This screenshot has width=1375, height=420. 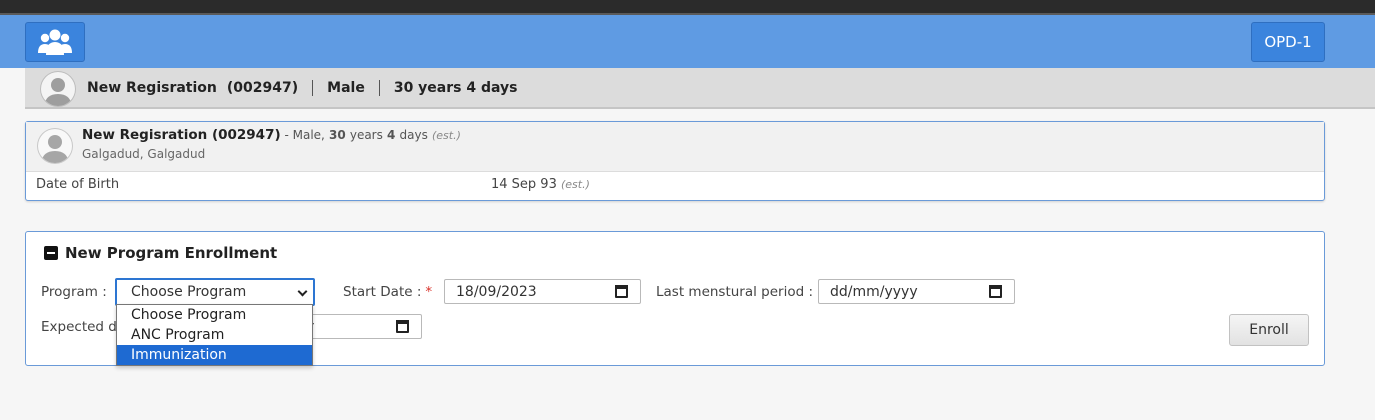 What do you see at coordinates (687, 7) in the screenshot?
I see `browser-top-strip` at bounding box center [687, 7].